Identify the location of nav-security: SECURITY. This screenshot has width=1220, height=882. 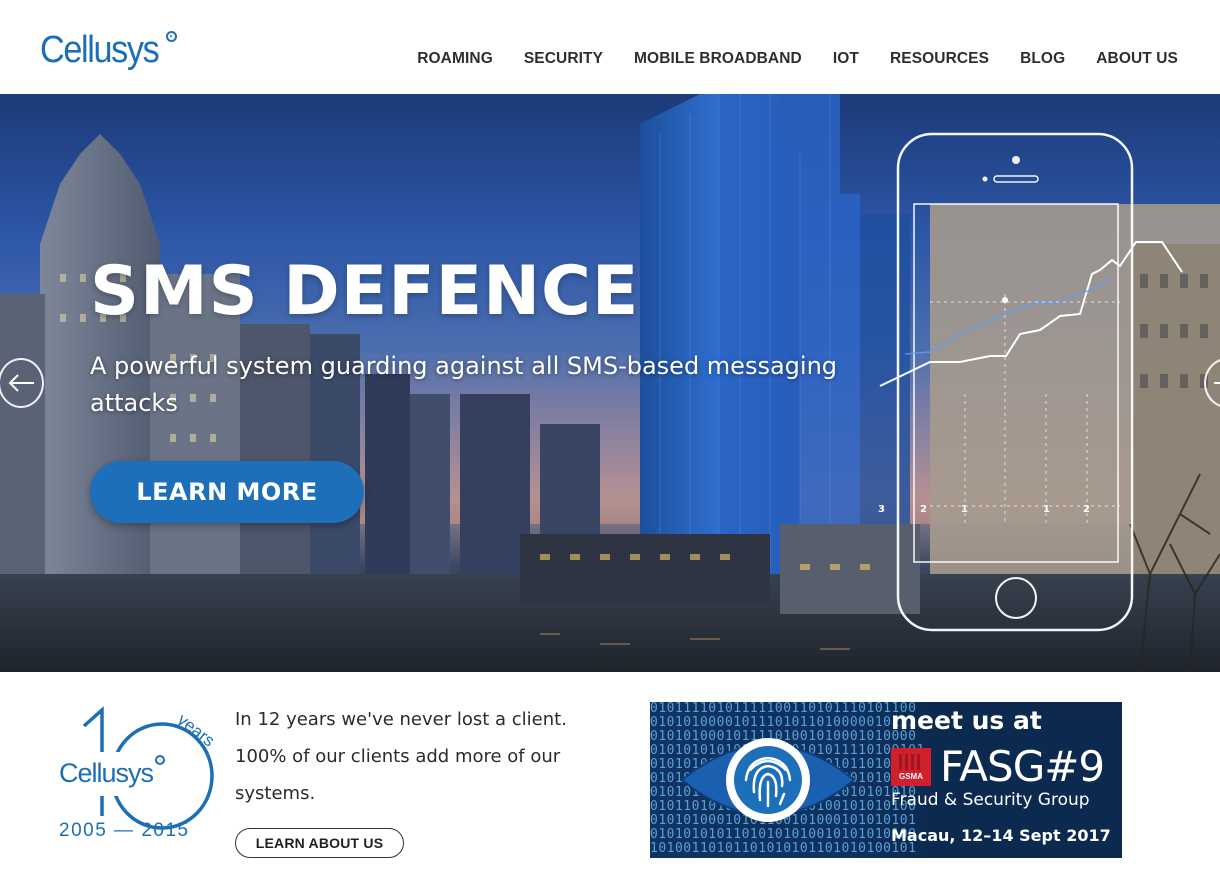
(563, 59).